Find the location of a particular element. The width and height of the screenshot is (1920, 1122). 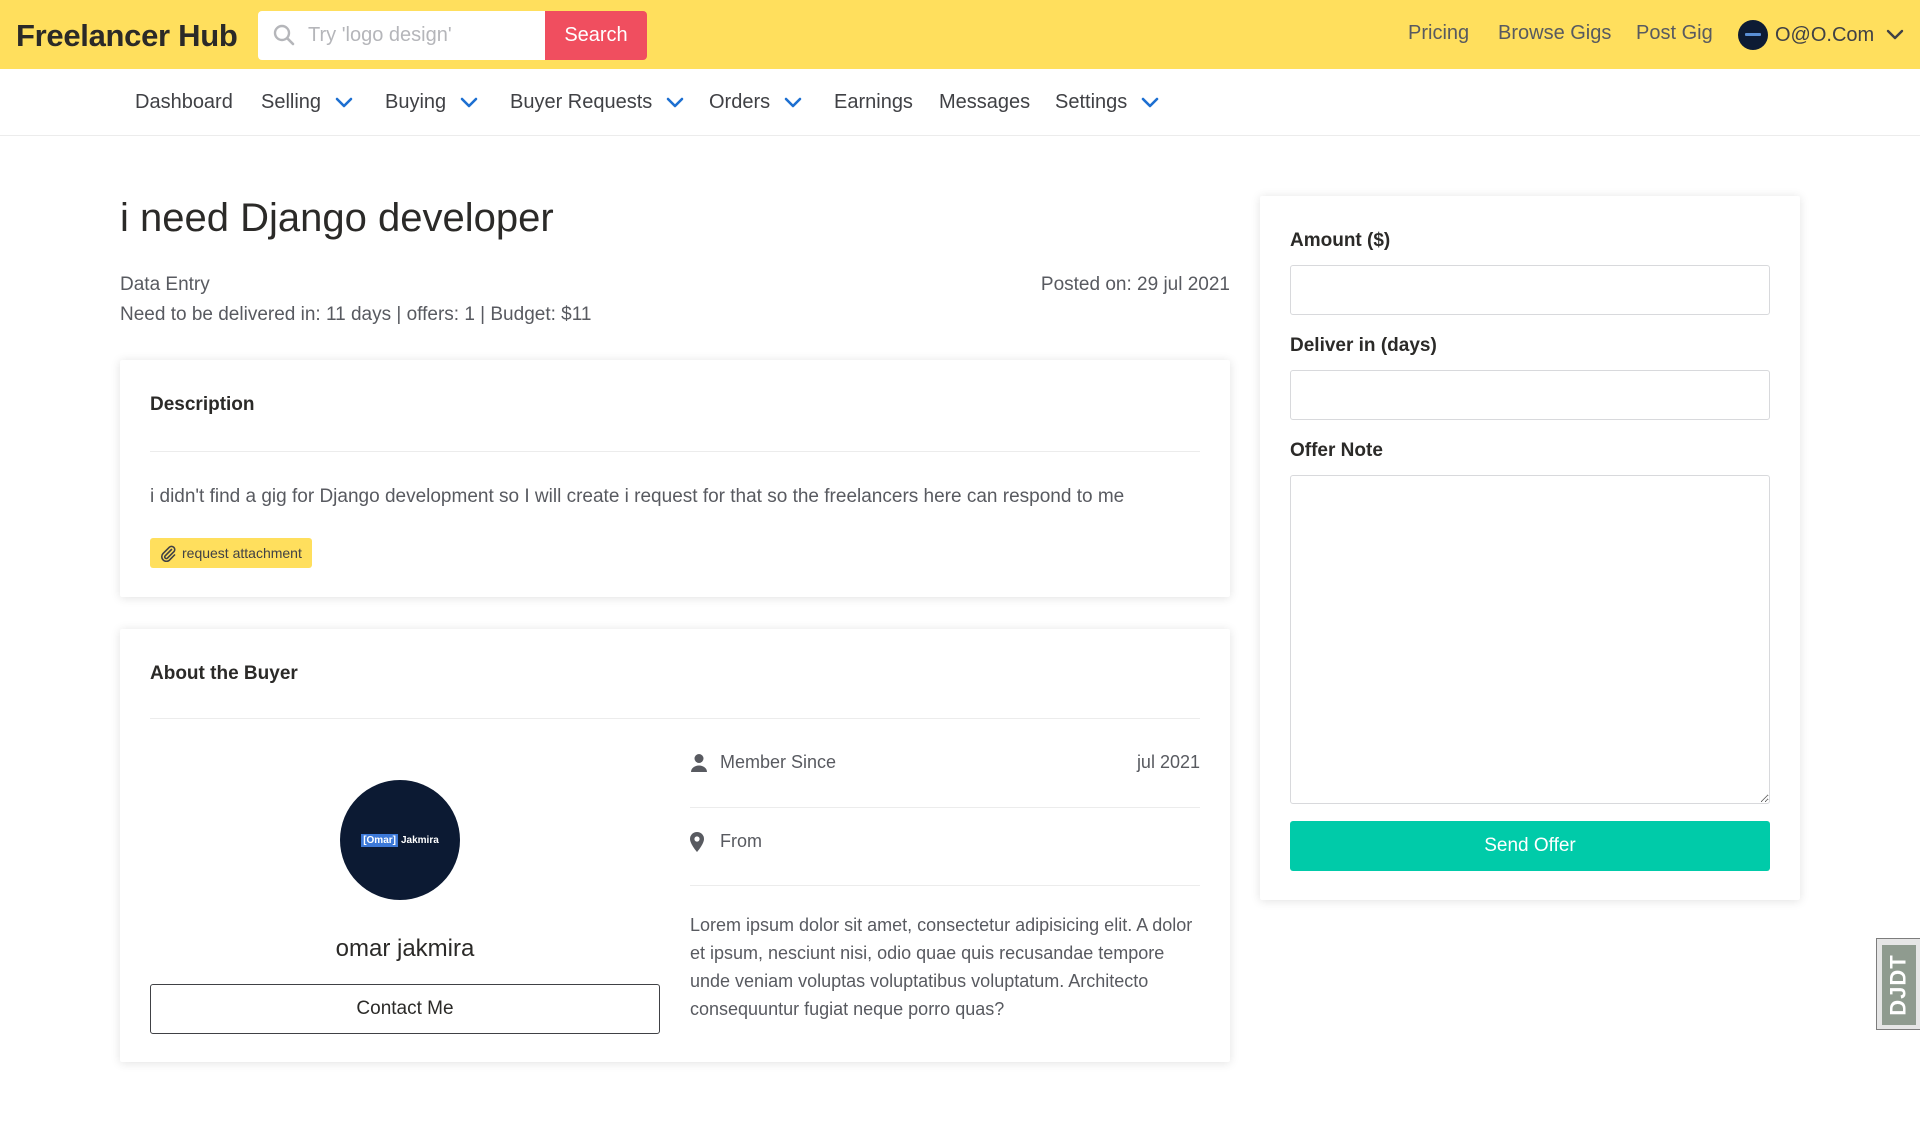

debug-toolbar-logo: DJDT is located at coordinates (1899, 985).